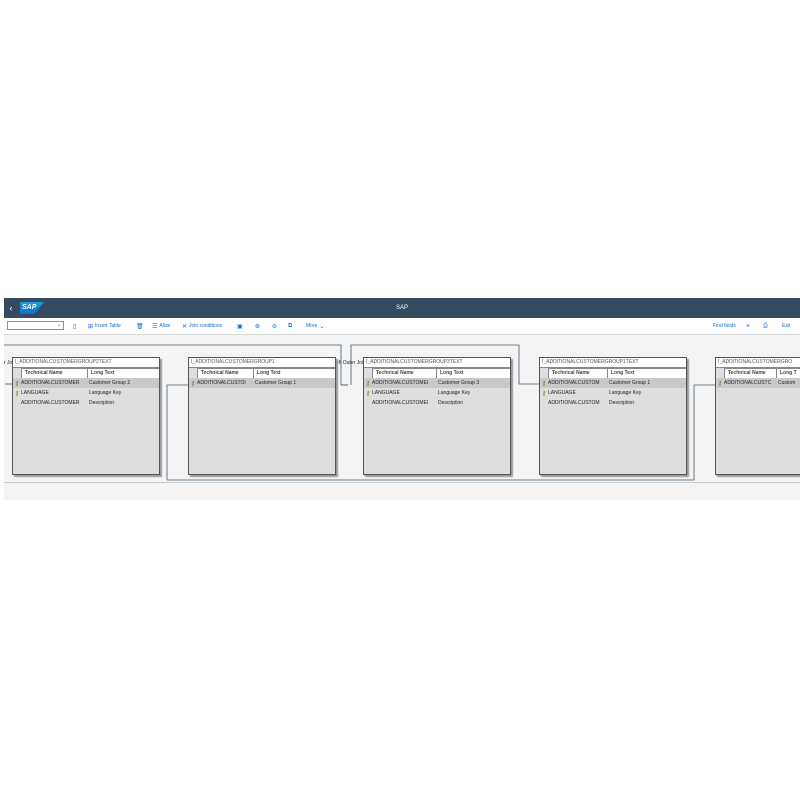  What do you see at coordinates (437, 383) in the screenshot?
I see `table-row: ⚷ ADDITIONALCUSTOMEI Customer Group 3` at bounding box center [437, 383].